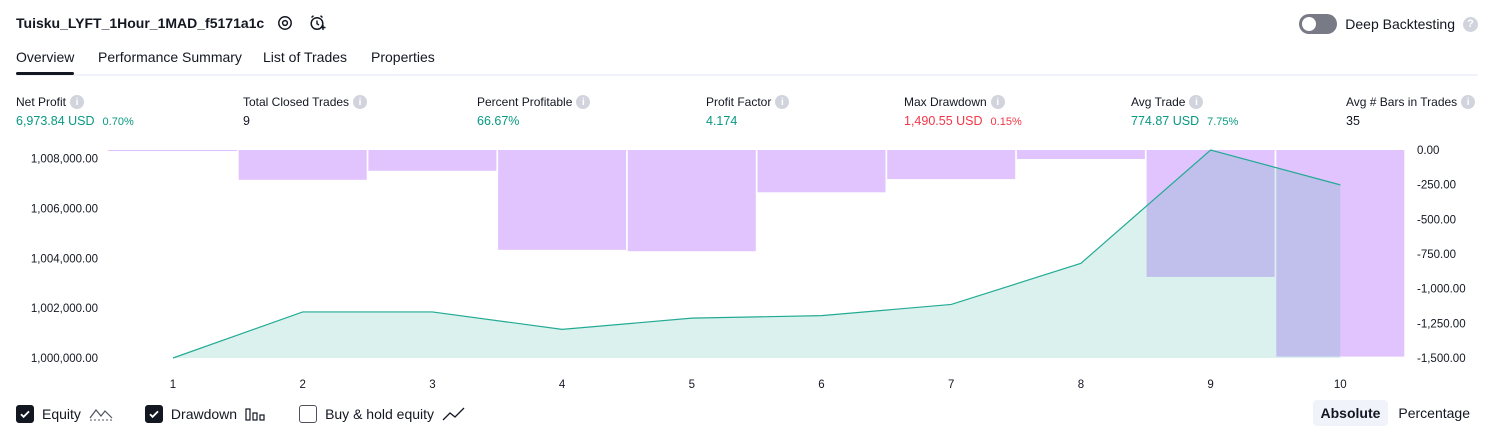 The image size is (1494, 438). What do you see at coordinates (403, 57) in the screenshot?
I see `tab-properties: Properties` at bounding box center [403, 57].